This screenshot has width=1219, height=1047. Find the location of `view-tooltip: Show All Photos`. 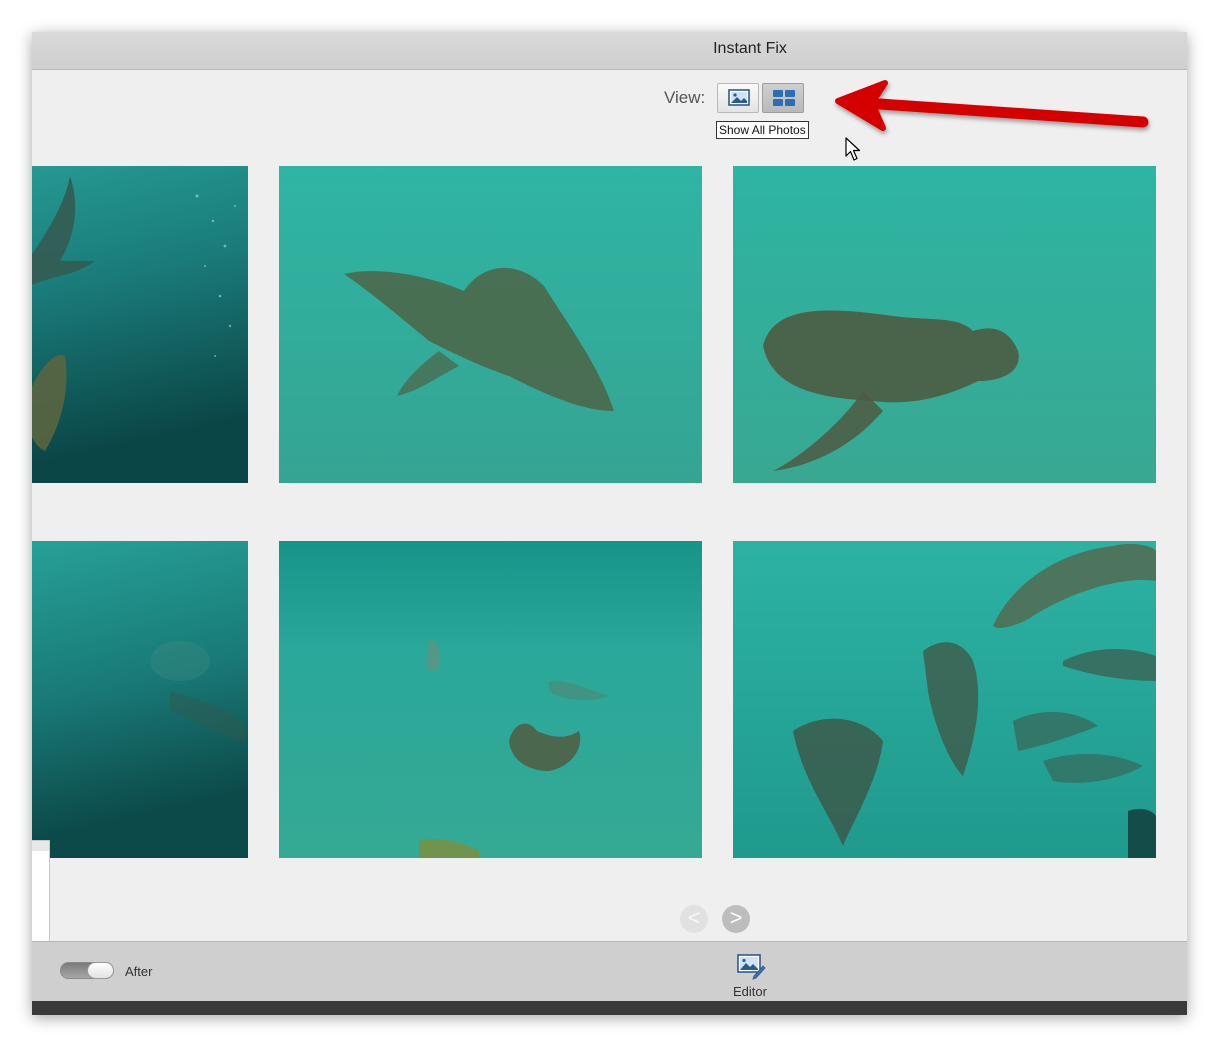

view-tooltip: Show All Photos is located at coordinates (762, 130).